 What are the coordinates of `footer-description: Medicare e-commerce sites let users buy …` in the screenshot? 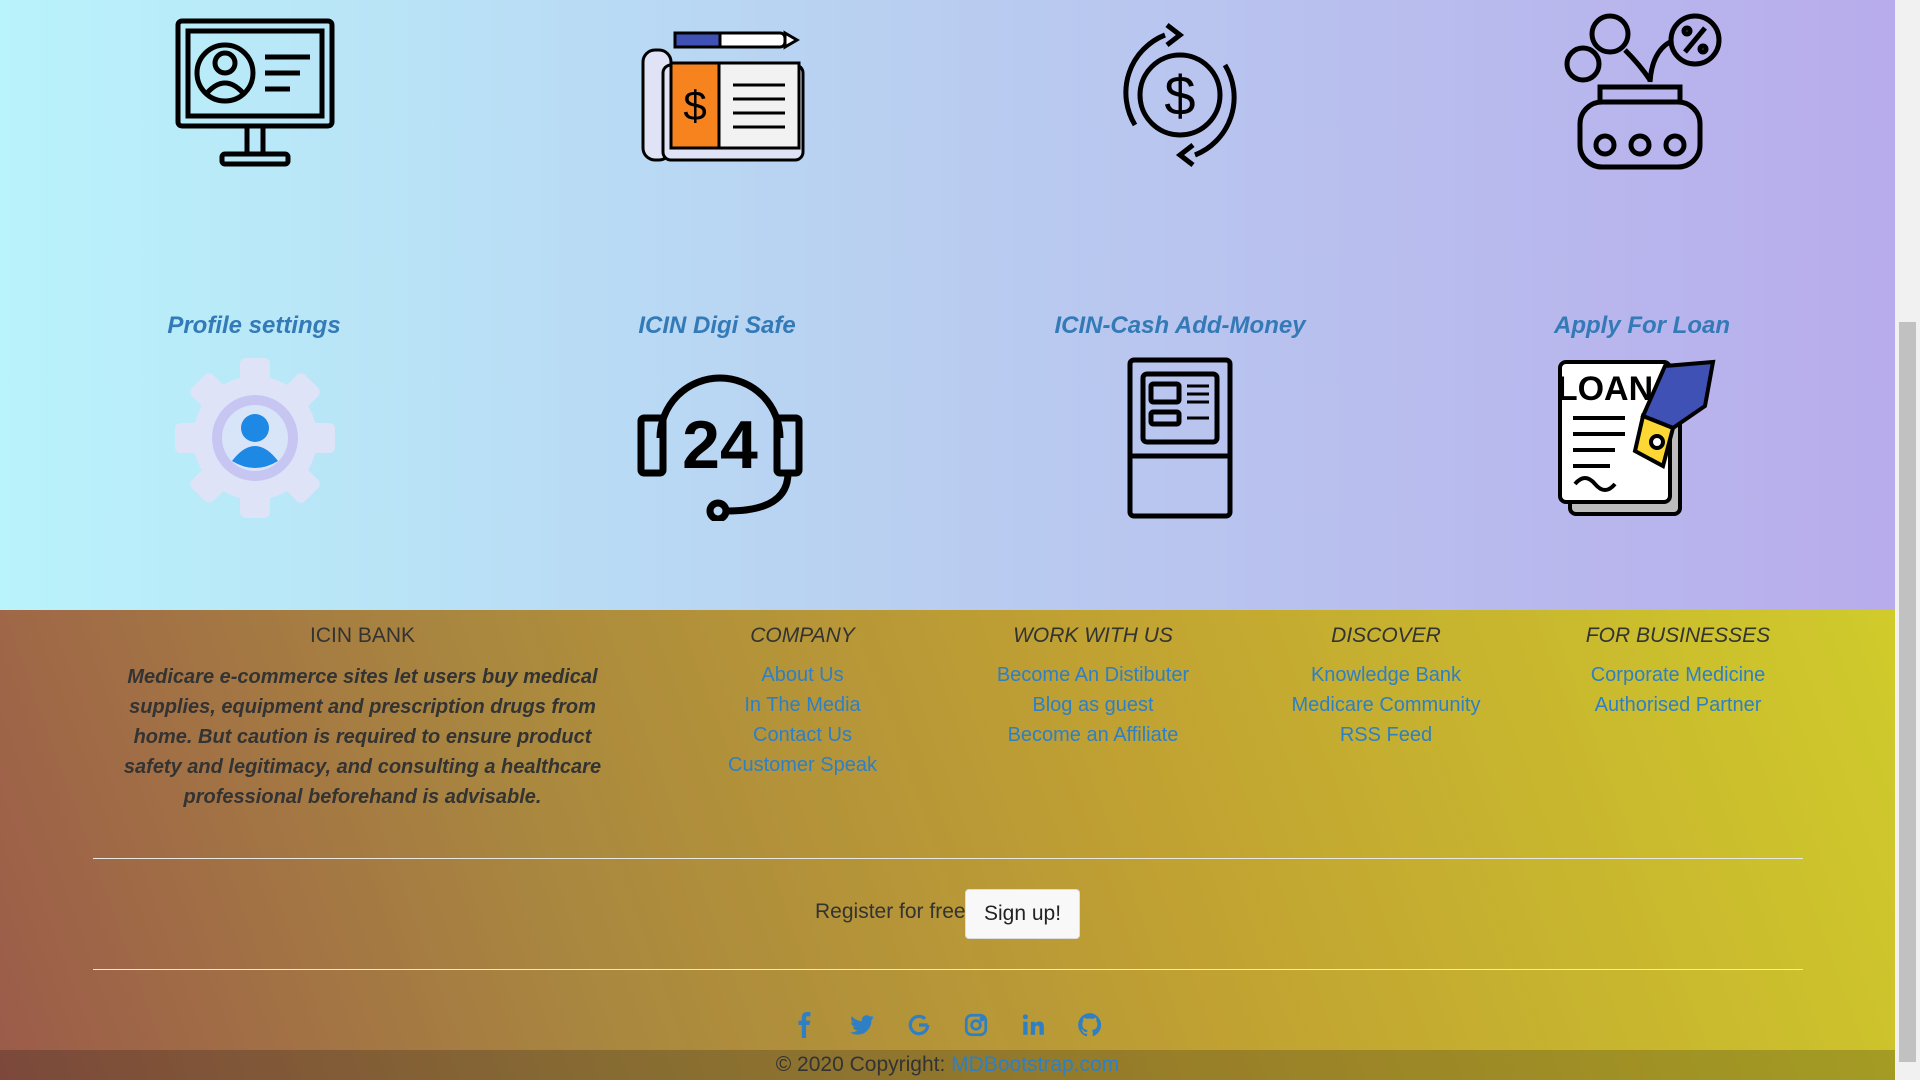 It's located at (362, 737).